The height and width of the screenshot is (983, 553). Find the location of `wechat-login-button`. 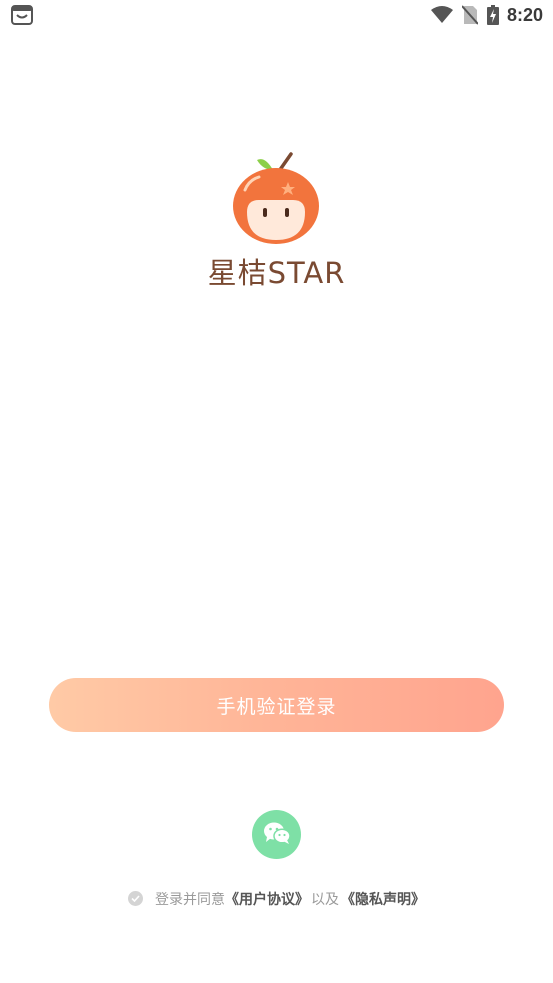

wechat-login-button is located at coordinates (276, 834).